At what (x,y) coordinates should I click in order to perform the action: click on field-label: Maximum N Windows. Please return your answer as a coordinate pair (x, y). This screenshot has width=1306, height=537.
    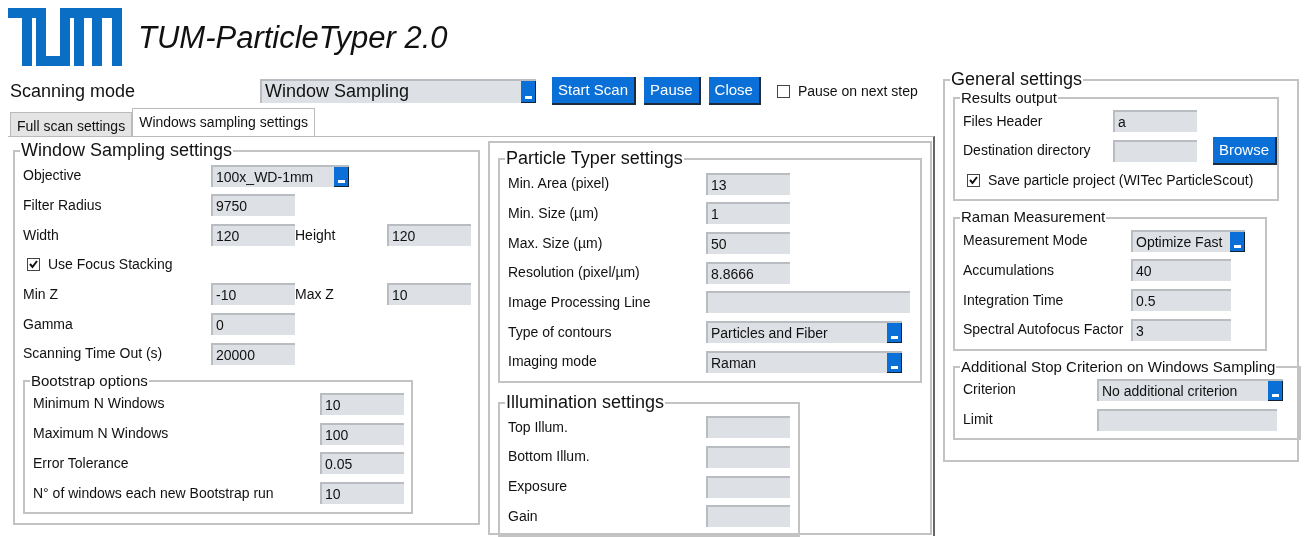
    Looking at the image, I should click on (101, 434).